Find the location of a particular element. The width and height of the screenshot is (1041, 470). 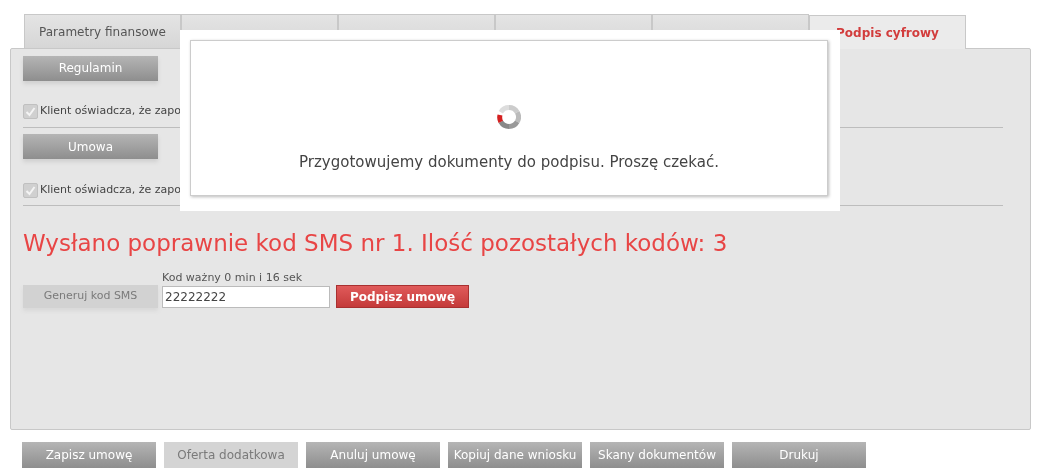

action-button: Drukuj is located at coordinates (799, 455).